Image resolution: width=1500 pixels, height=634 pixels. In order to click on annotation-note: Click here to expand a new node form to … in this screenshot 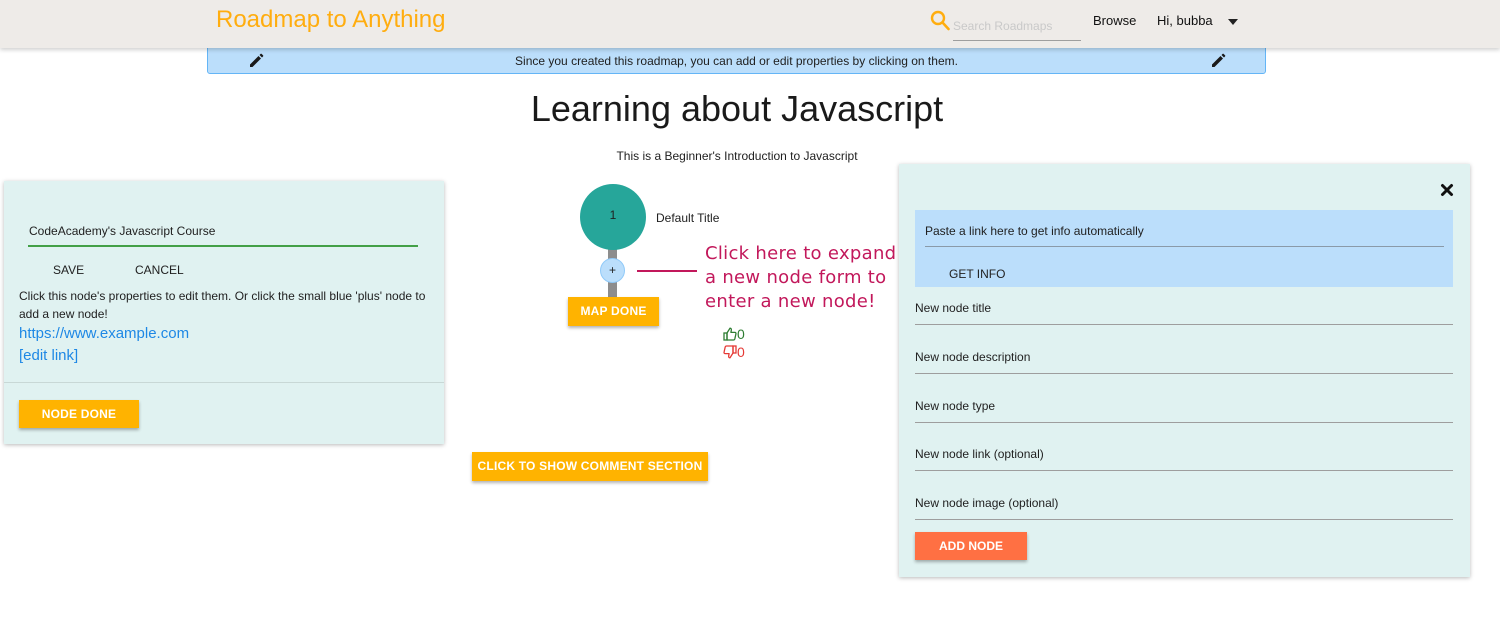, I will do `click(800, 278)`.